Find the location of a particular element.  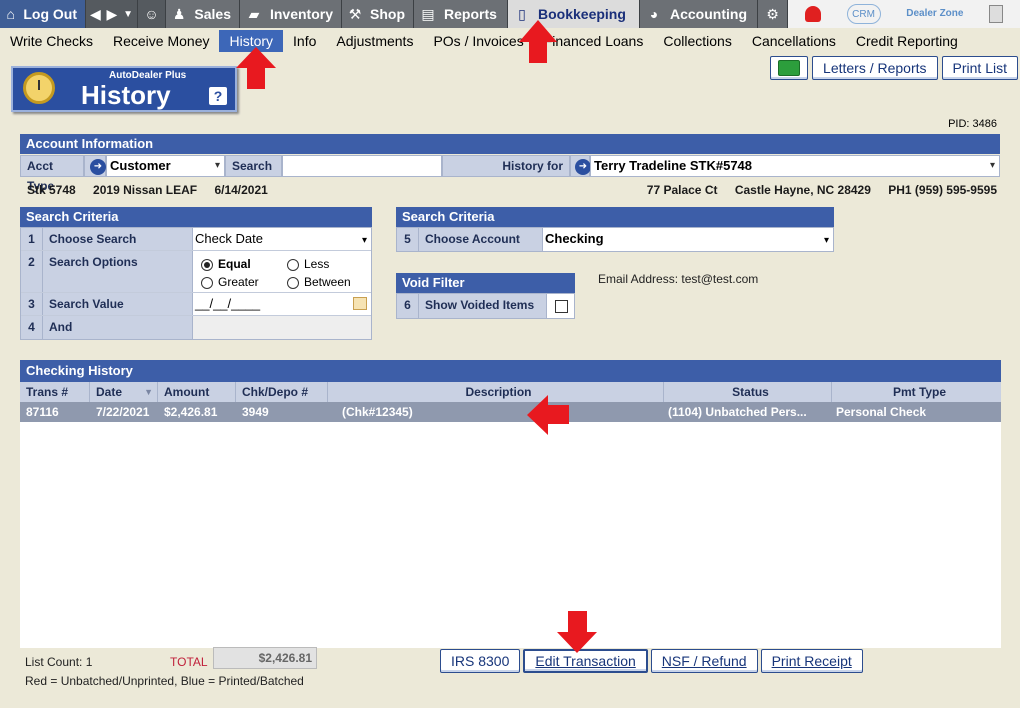

arrow-left-row is located at coordinates (548, 415).